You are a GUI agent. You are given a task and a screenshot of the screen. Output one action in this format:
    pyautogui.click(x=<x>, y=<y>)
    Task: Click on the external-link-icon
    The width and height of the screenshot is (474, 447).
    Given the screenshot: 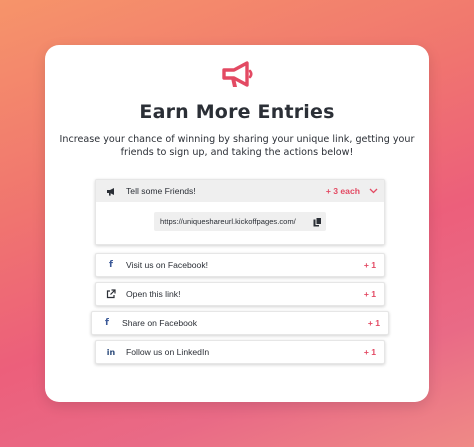 What is the action you would take?
    pyautogui.click(x=111, y=294)
    